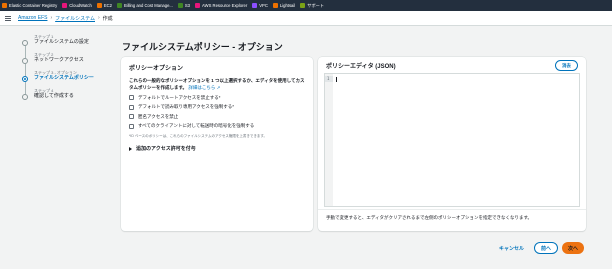  I want to click on step-2: ステップ 2 ネットワークアクセス, so click(64, 64).